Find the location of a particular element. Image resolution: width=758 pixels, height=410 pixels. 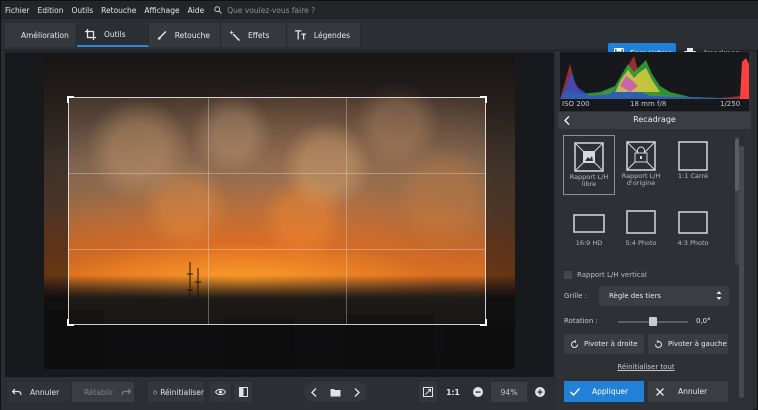

crop-handle-top-left is located at coordinates (70, 99).